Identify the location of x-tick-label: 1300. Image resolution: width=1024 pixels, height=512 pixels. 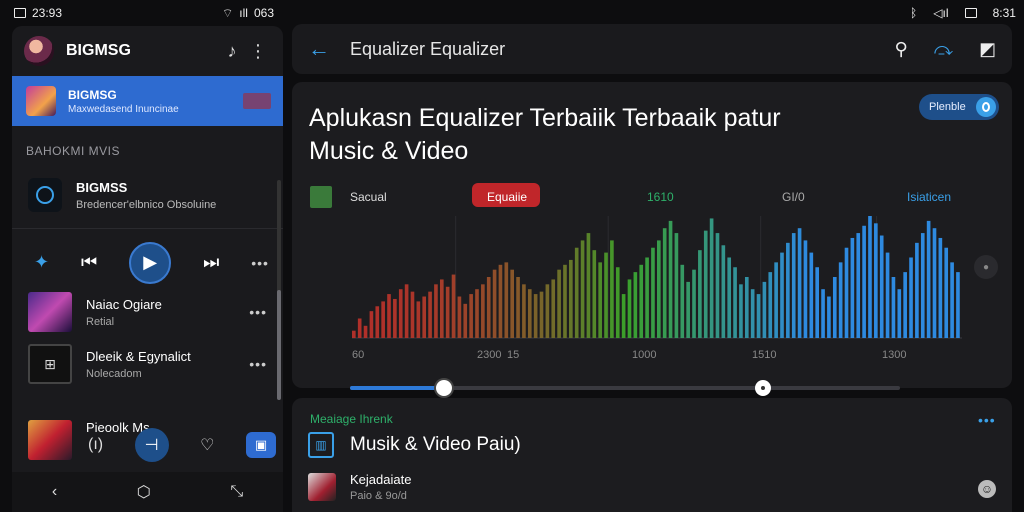
(894, 355).